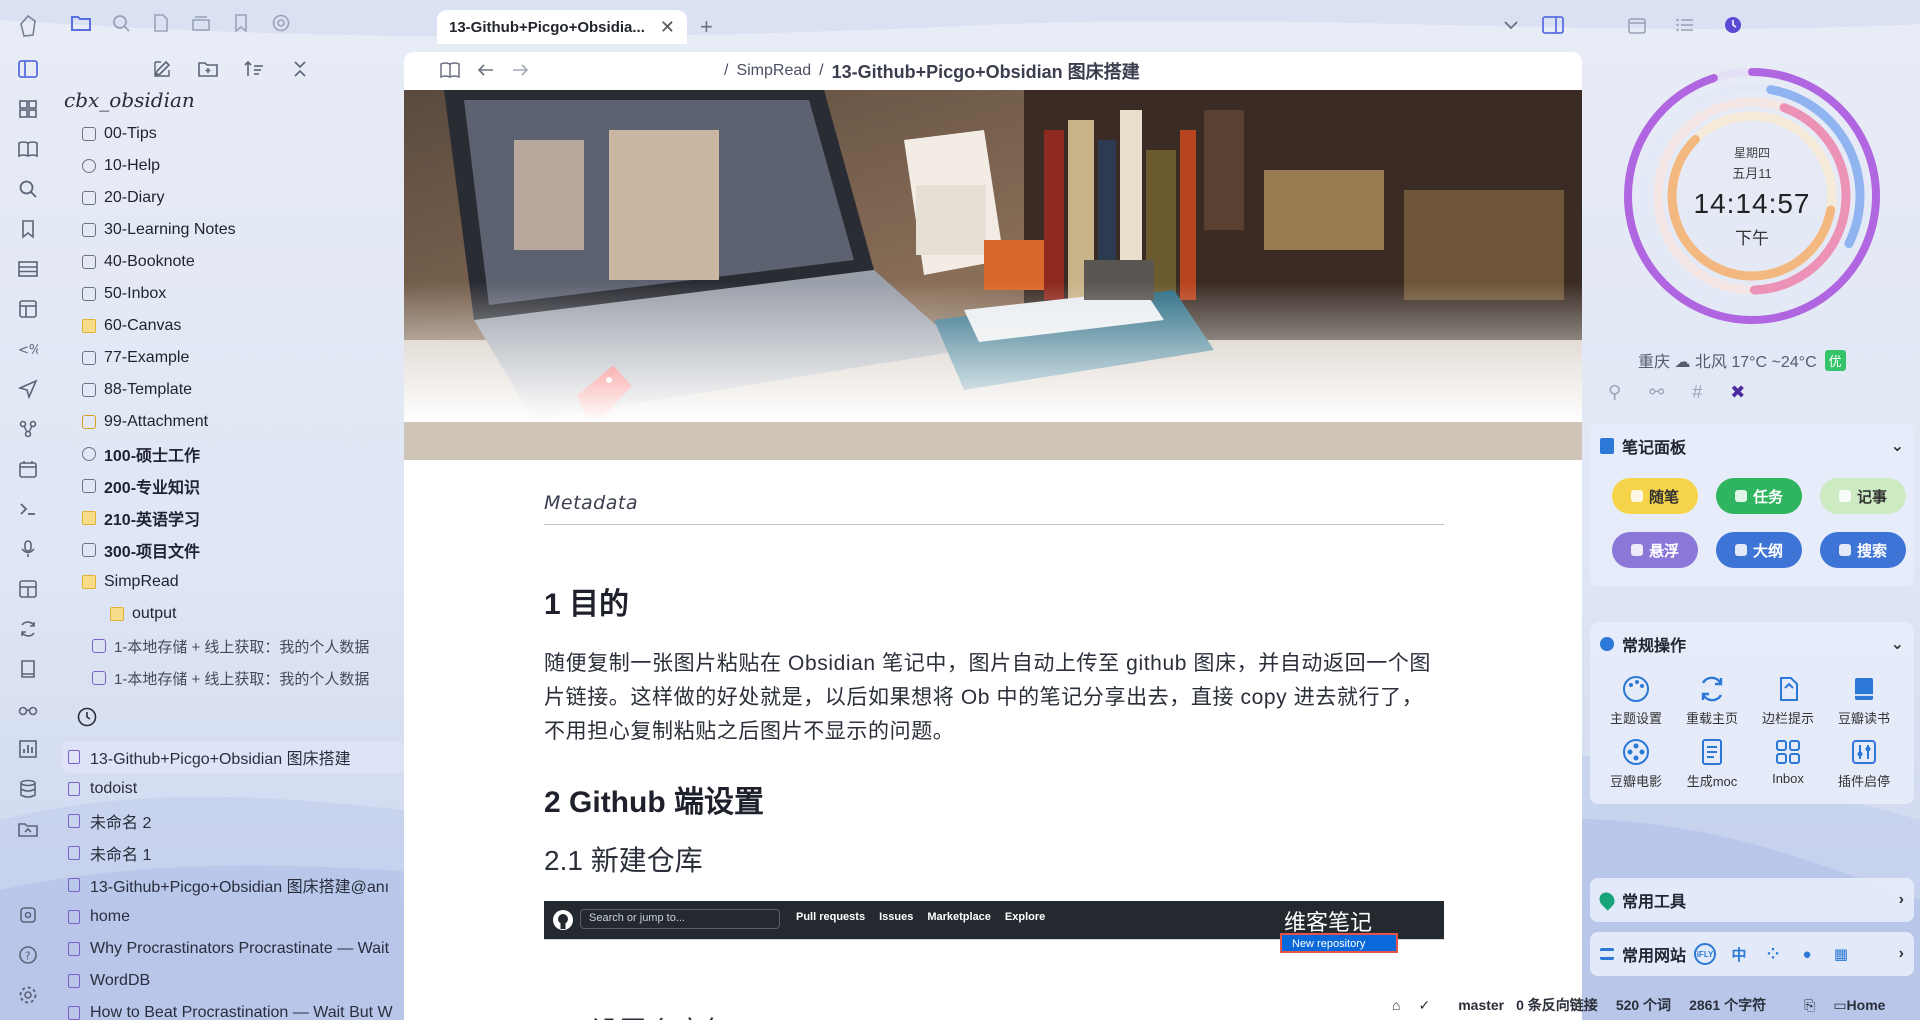  I want to click on notes-panel-header: 笔记面板 ⌄, so click(1752, 446).